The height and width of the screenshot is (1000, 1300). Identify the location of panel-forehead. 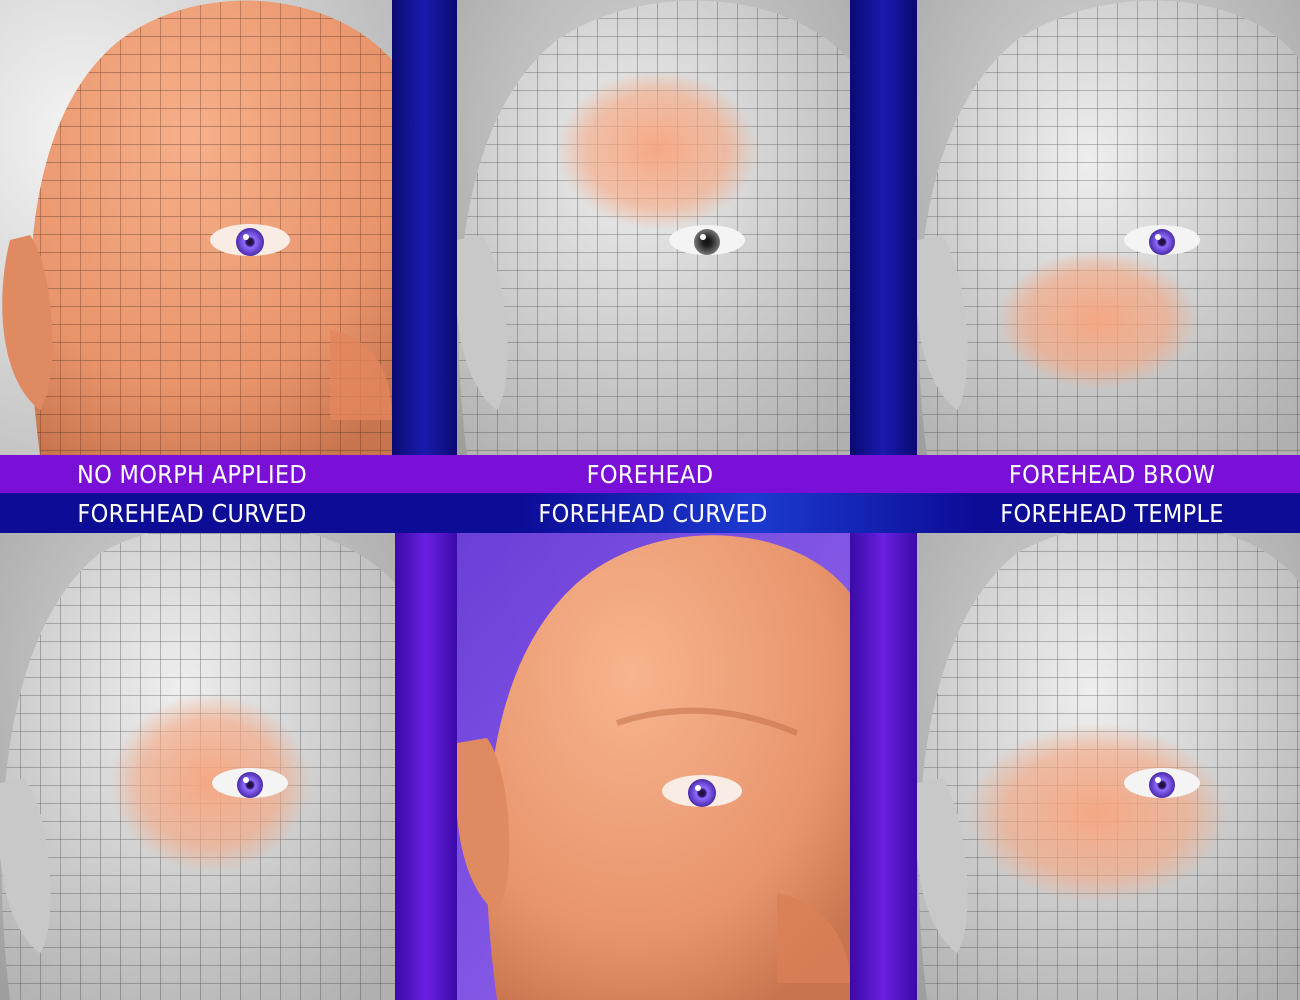
(653, 227).